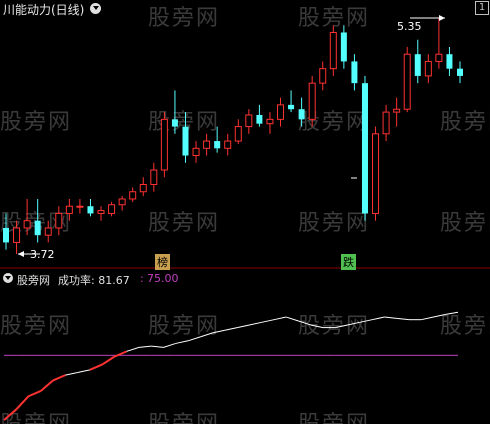 Image resolution: width=490 pixels, height=424 pixels. I want to click on sub-panel-title: 股旁网, so click(33, 280).